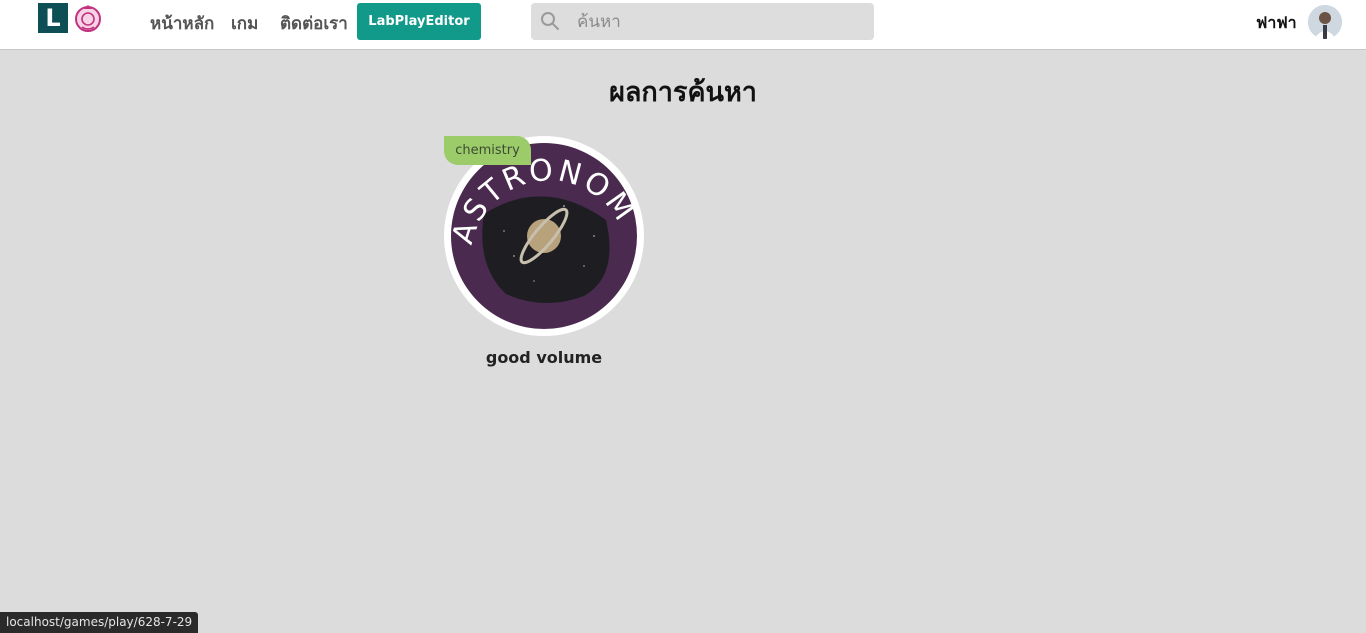  What do you see at coordinates (53, 18) in the screenshot?
I see `site-logo: L` at bounding box center [53, 18].